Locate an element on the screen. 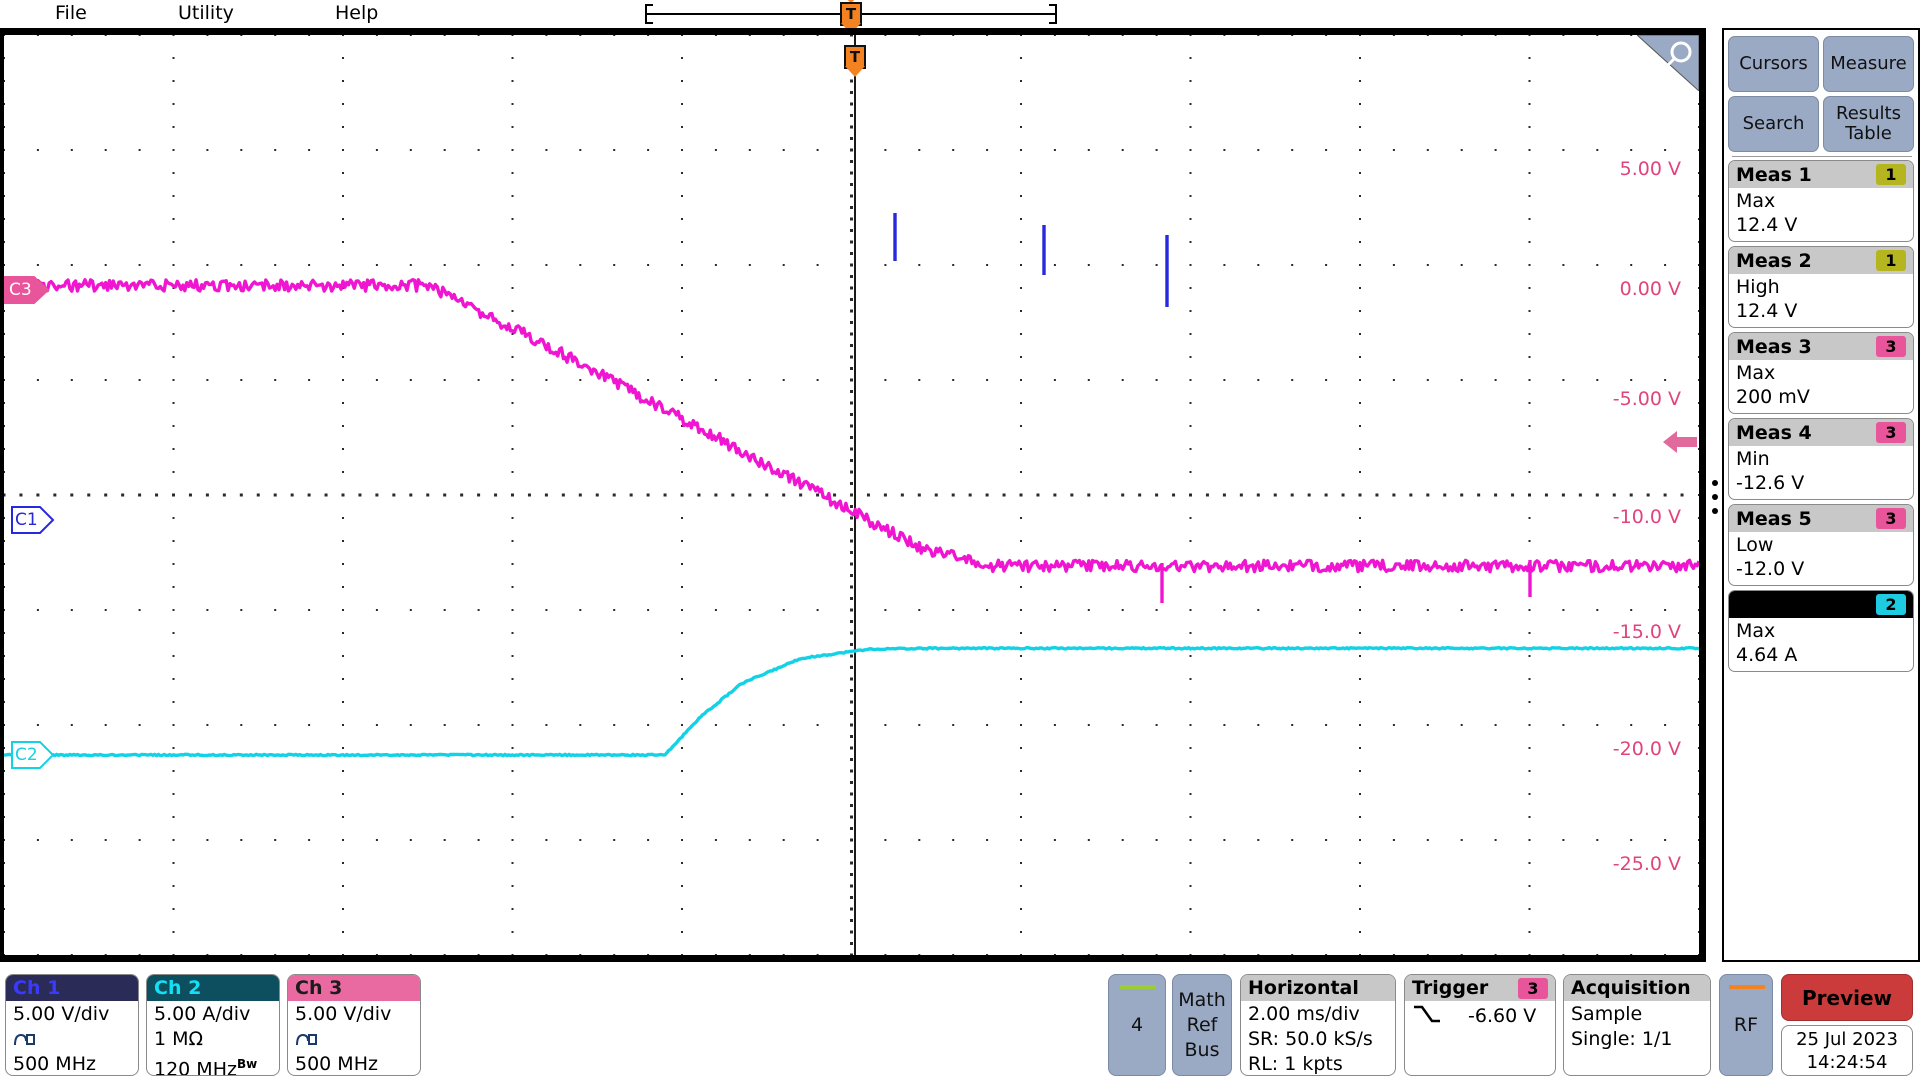  channel-3-header: Ch 3 is located at coordinates (354, 988).